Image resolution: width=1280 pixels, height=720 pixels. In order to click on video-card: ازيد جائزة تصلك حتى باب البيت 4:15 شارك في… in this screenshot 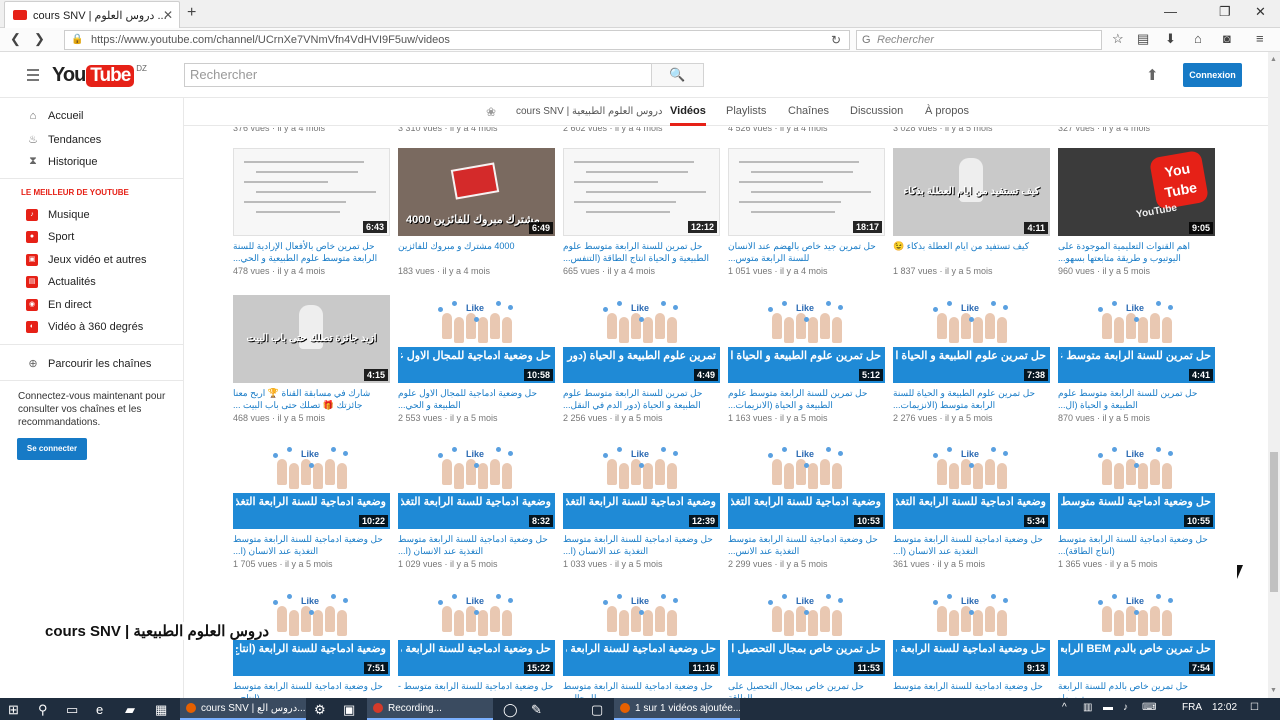, I will do `click(311, 359)`.